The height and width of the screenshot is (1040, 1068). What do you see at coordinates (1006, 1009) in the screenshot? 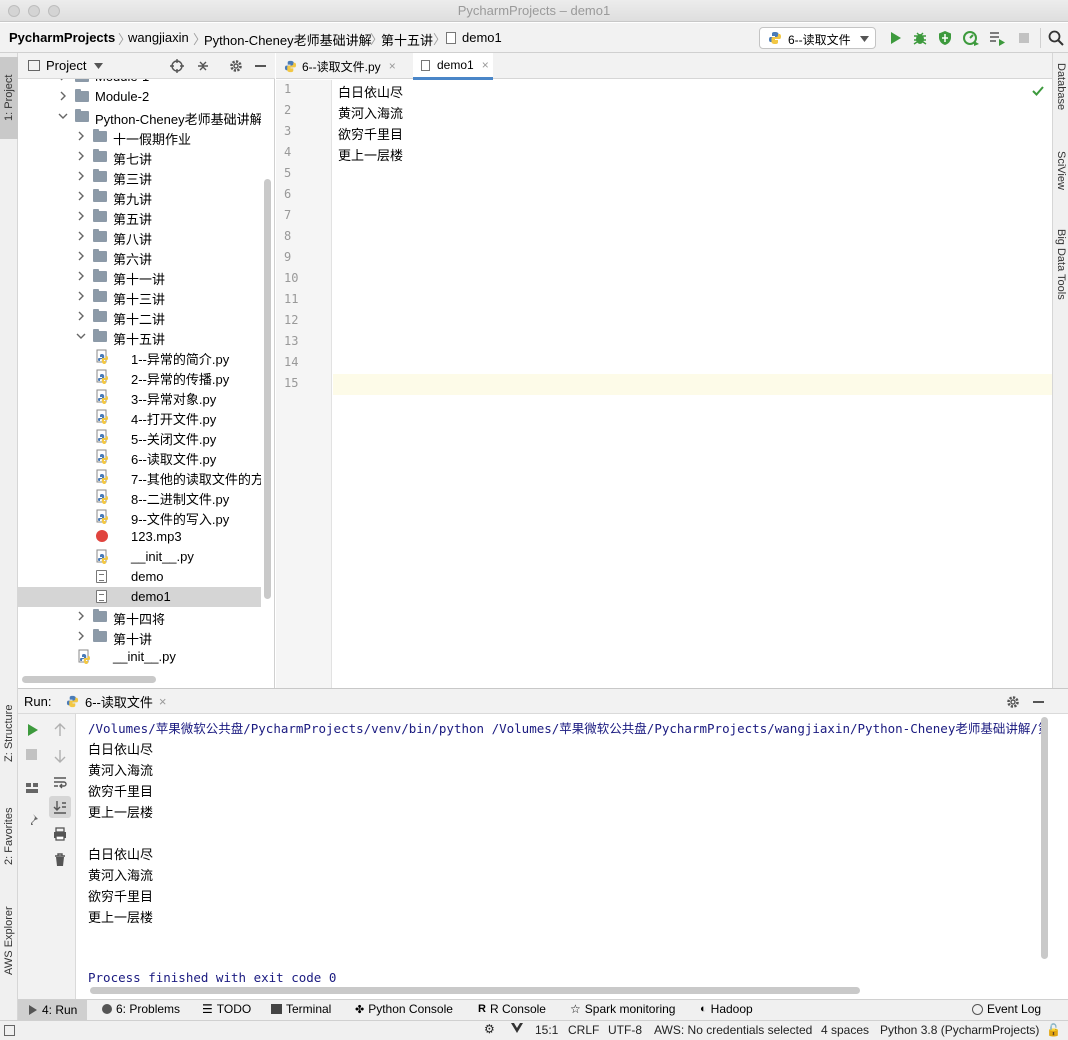
I see `event-log-tool-tab: Event Log` at bounding box center [1006, 1009].